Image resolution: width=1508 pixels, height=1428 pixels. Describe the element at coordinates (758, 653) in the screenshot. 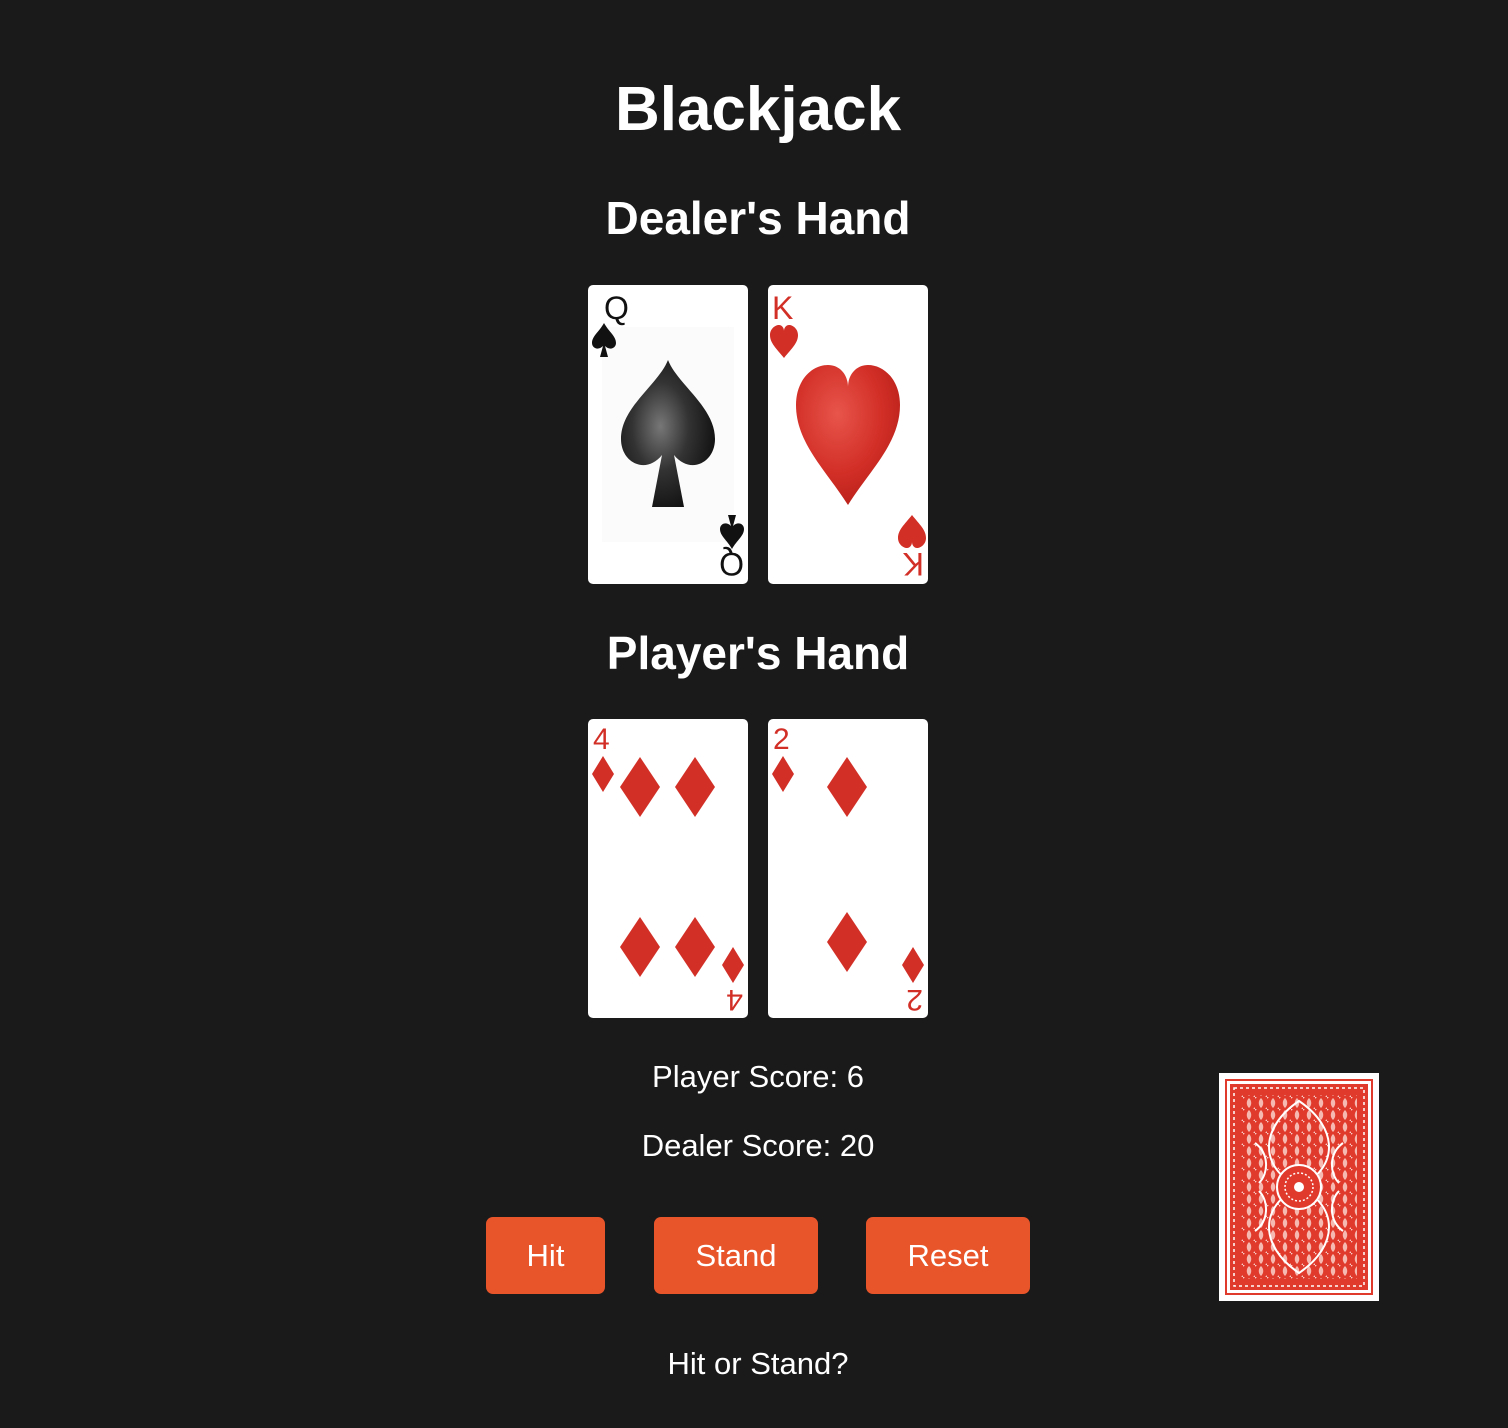

I see `player-hand-heading: Player's Hand` at that location.